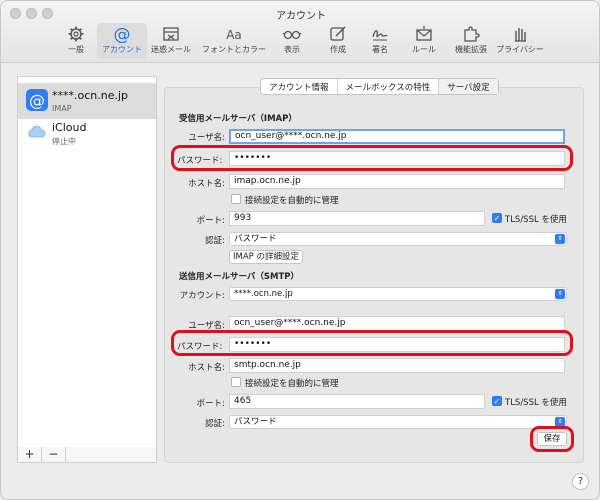  What do you see at coordinates (397, 181) in the screenshot?
I see `incoming-host-field: imap.ocn.ne.jp` at bounding box center [397, 181].